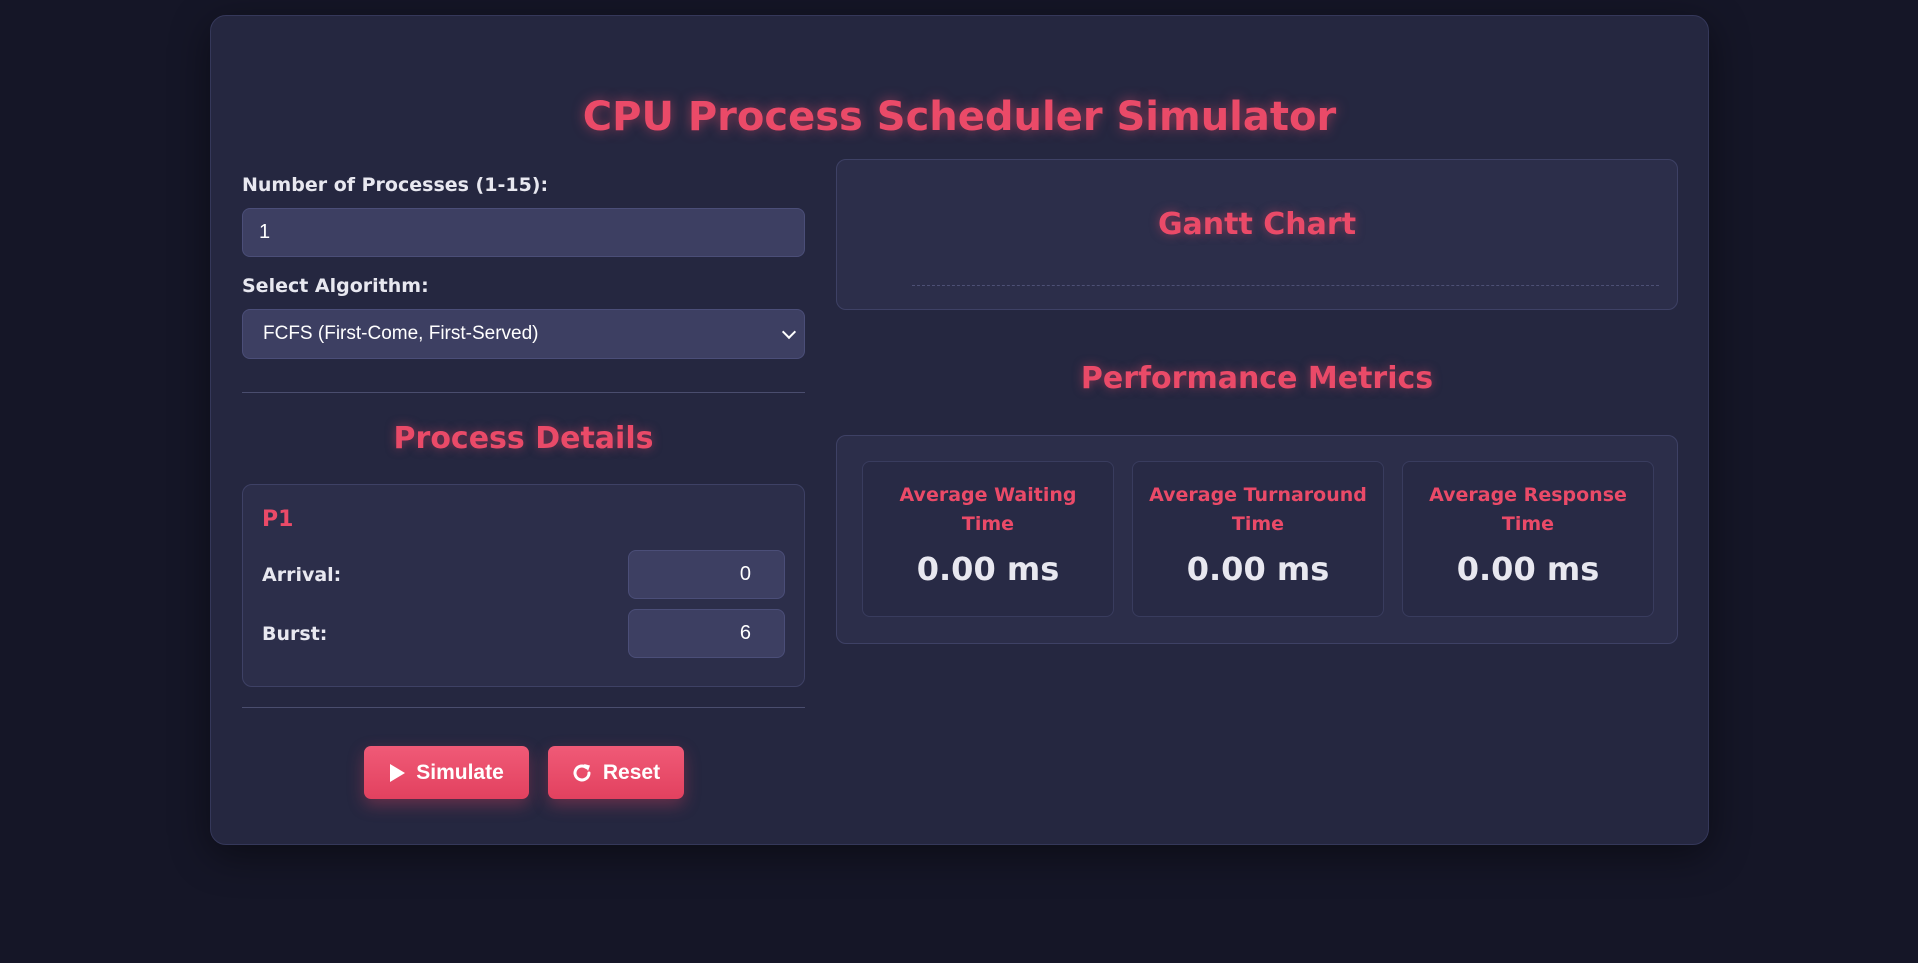  I want to click on chevron-down-icon, so click(789, 331).